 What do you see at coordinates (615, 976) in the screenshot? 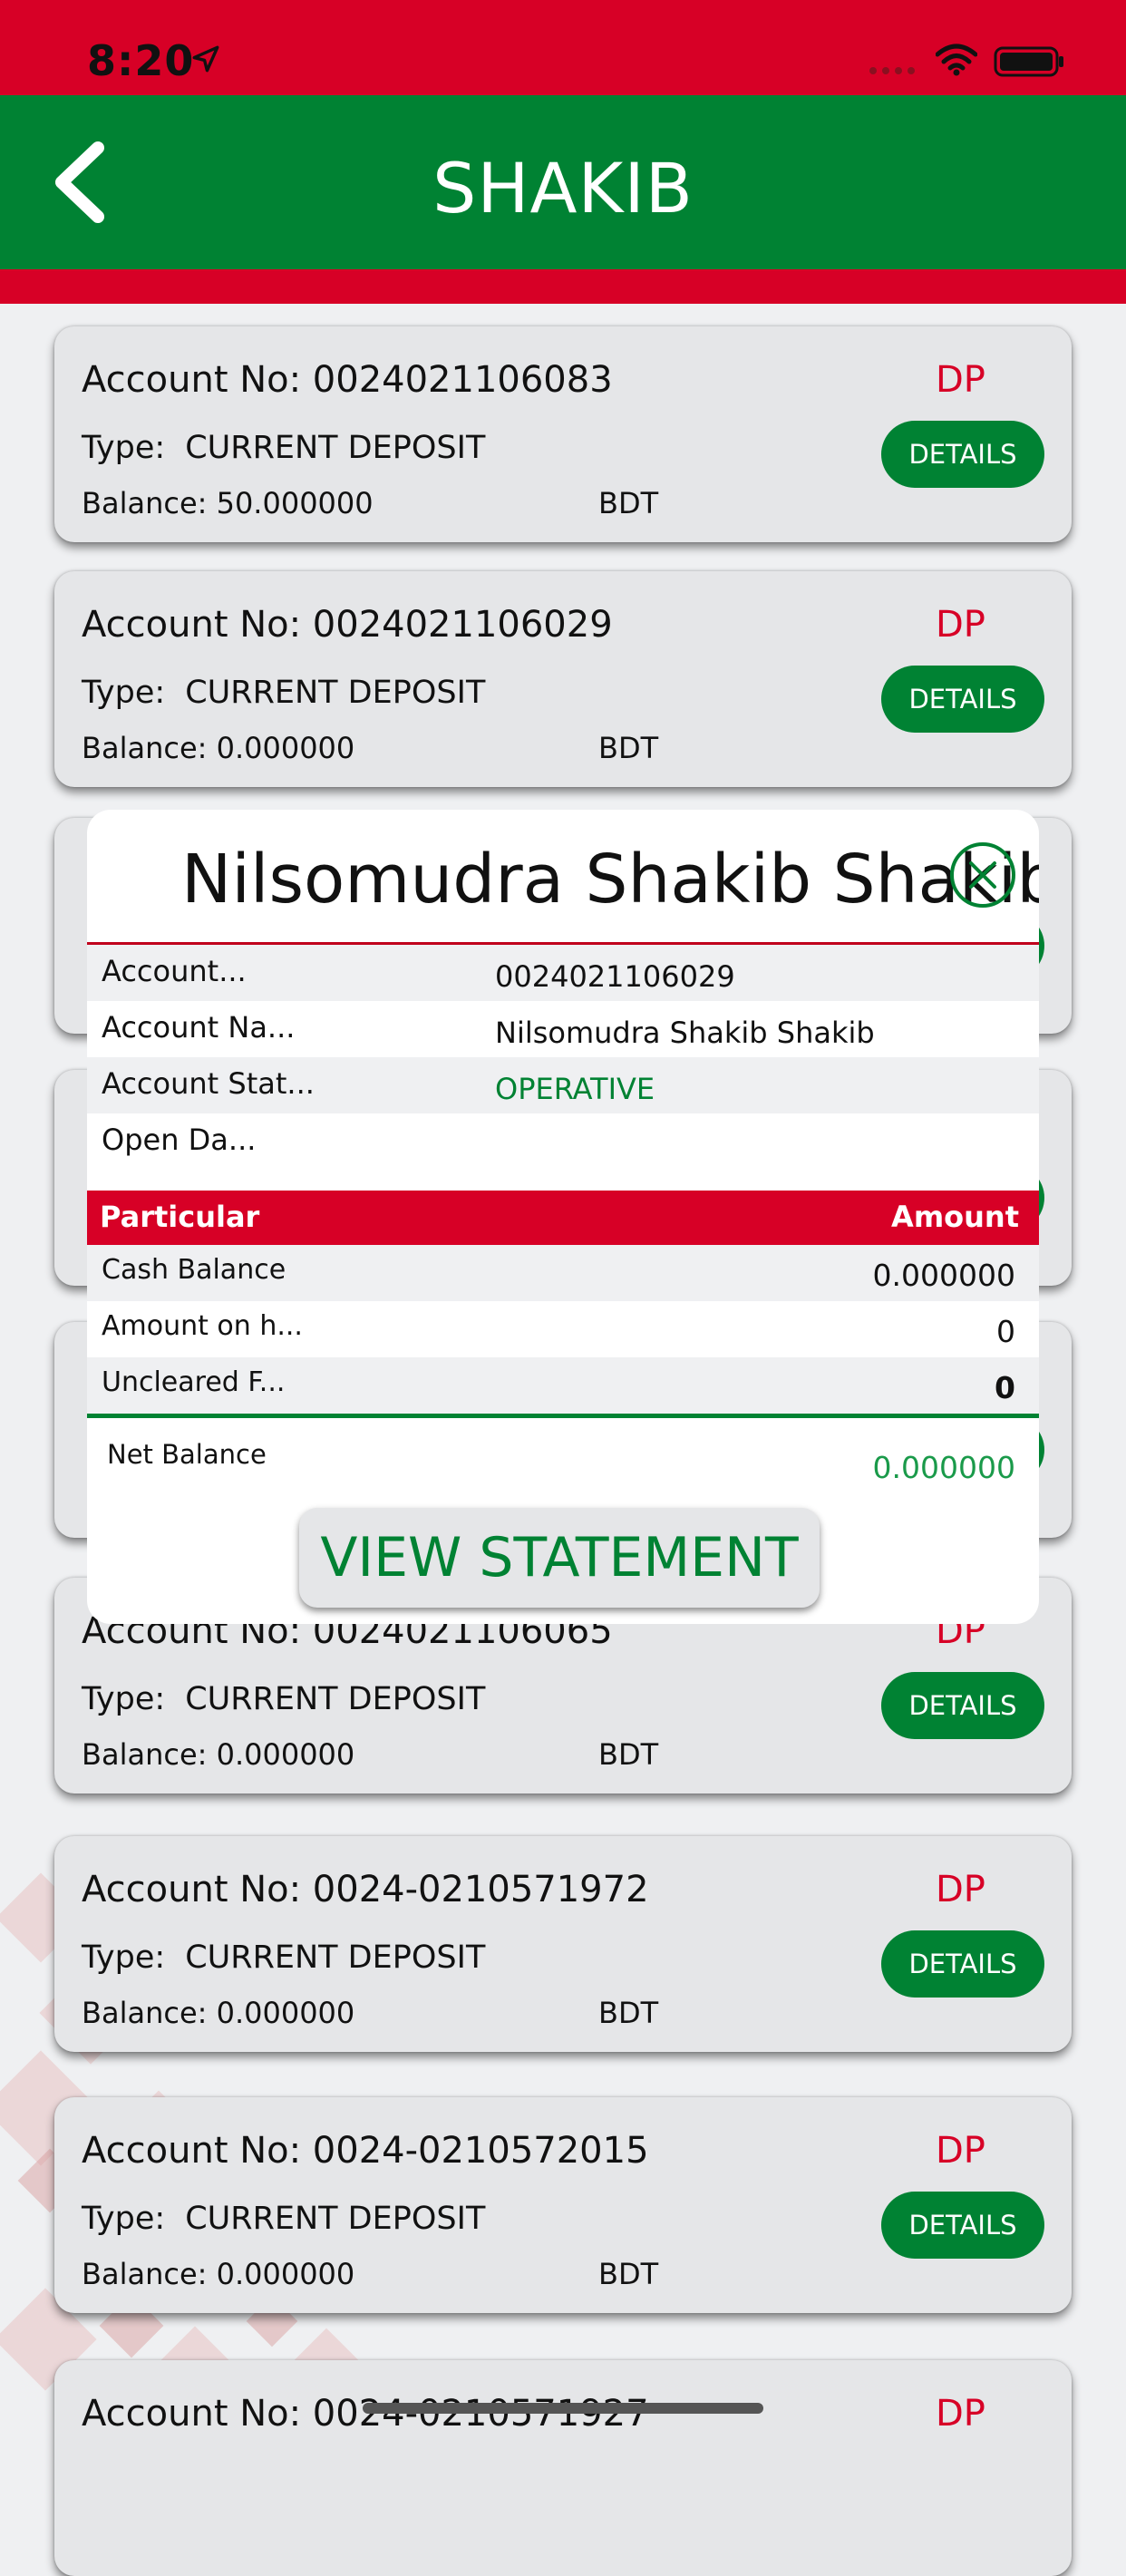
I see `info-value: 0024021106029` at bounding box center [615, 976].